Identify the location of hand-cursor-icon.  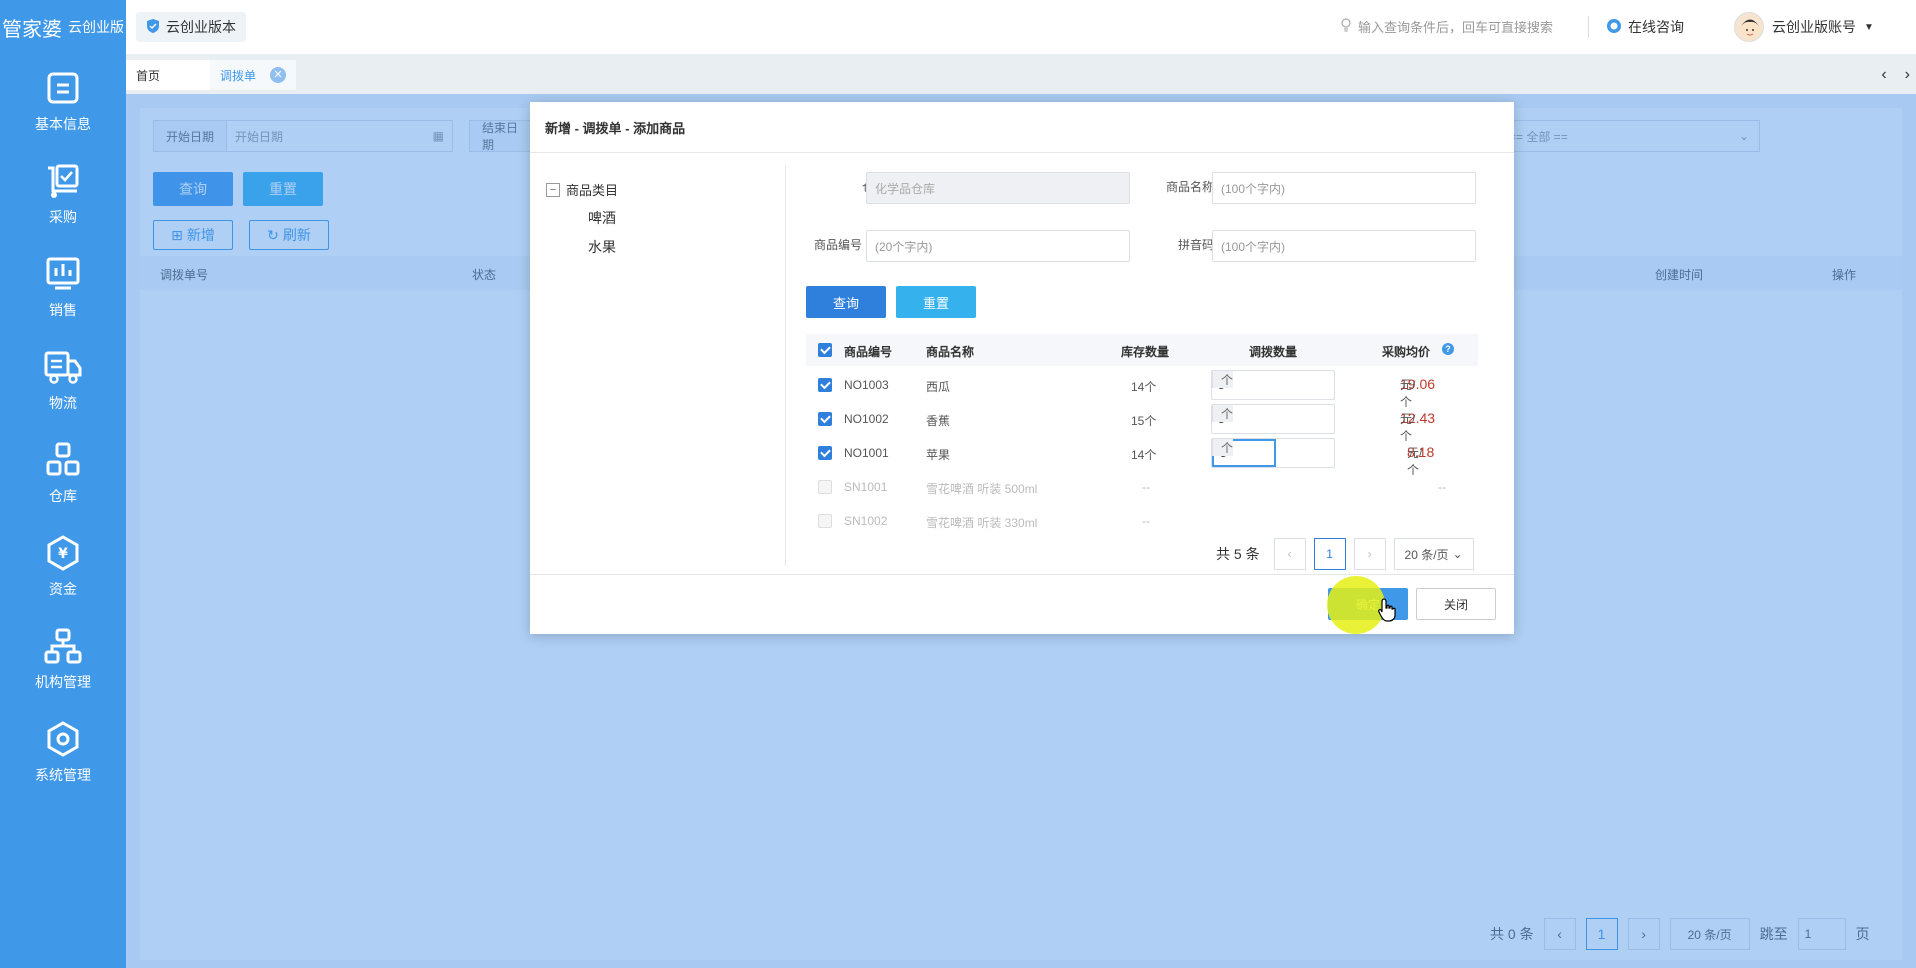
(1387, 611).